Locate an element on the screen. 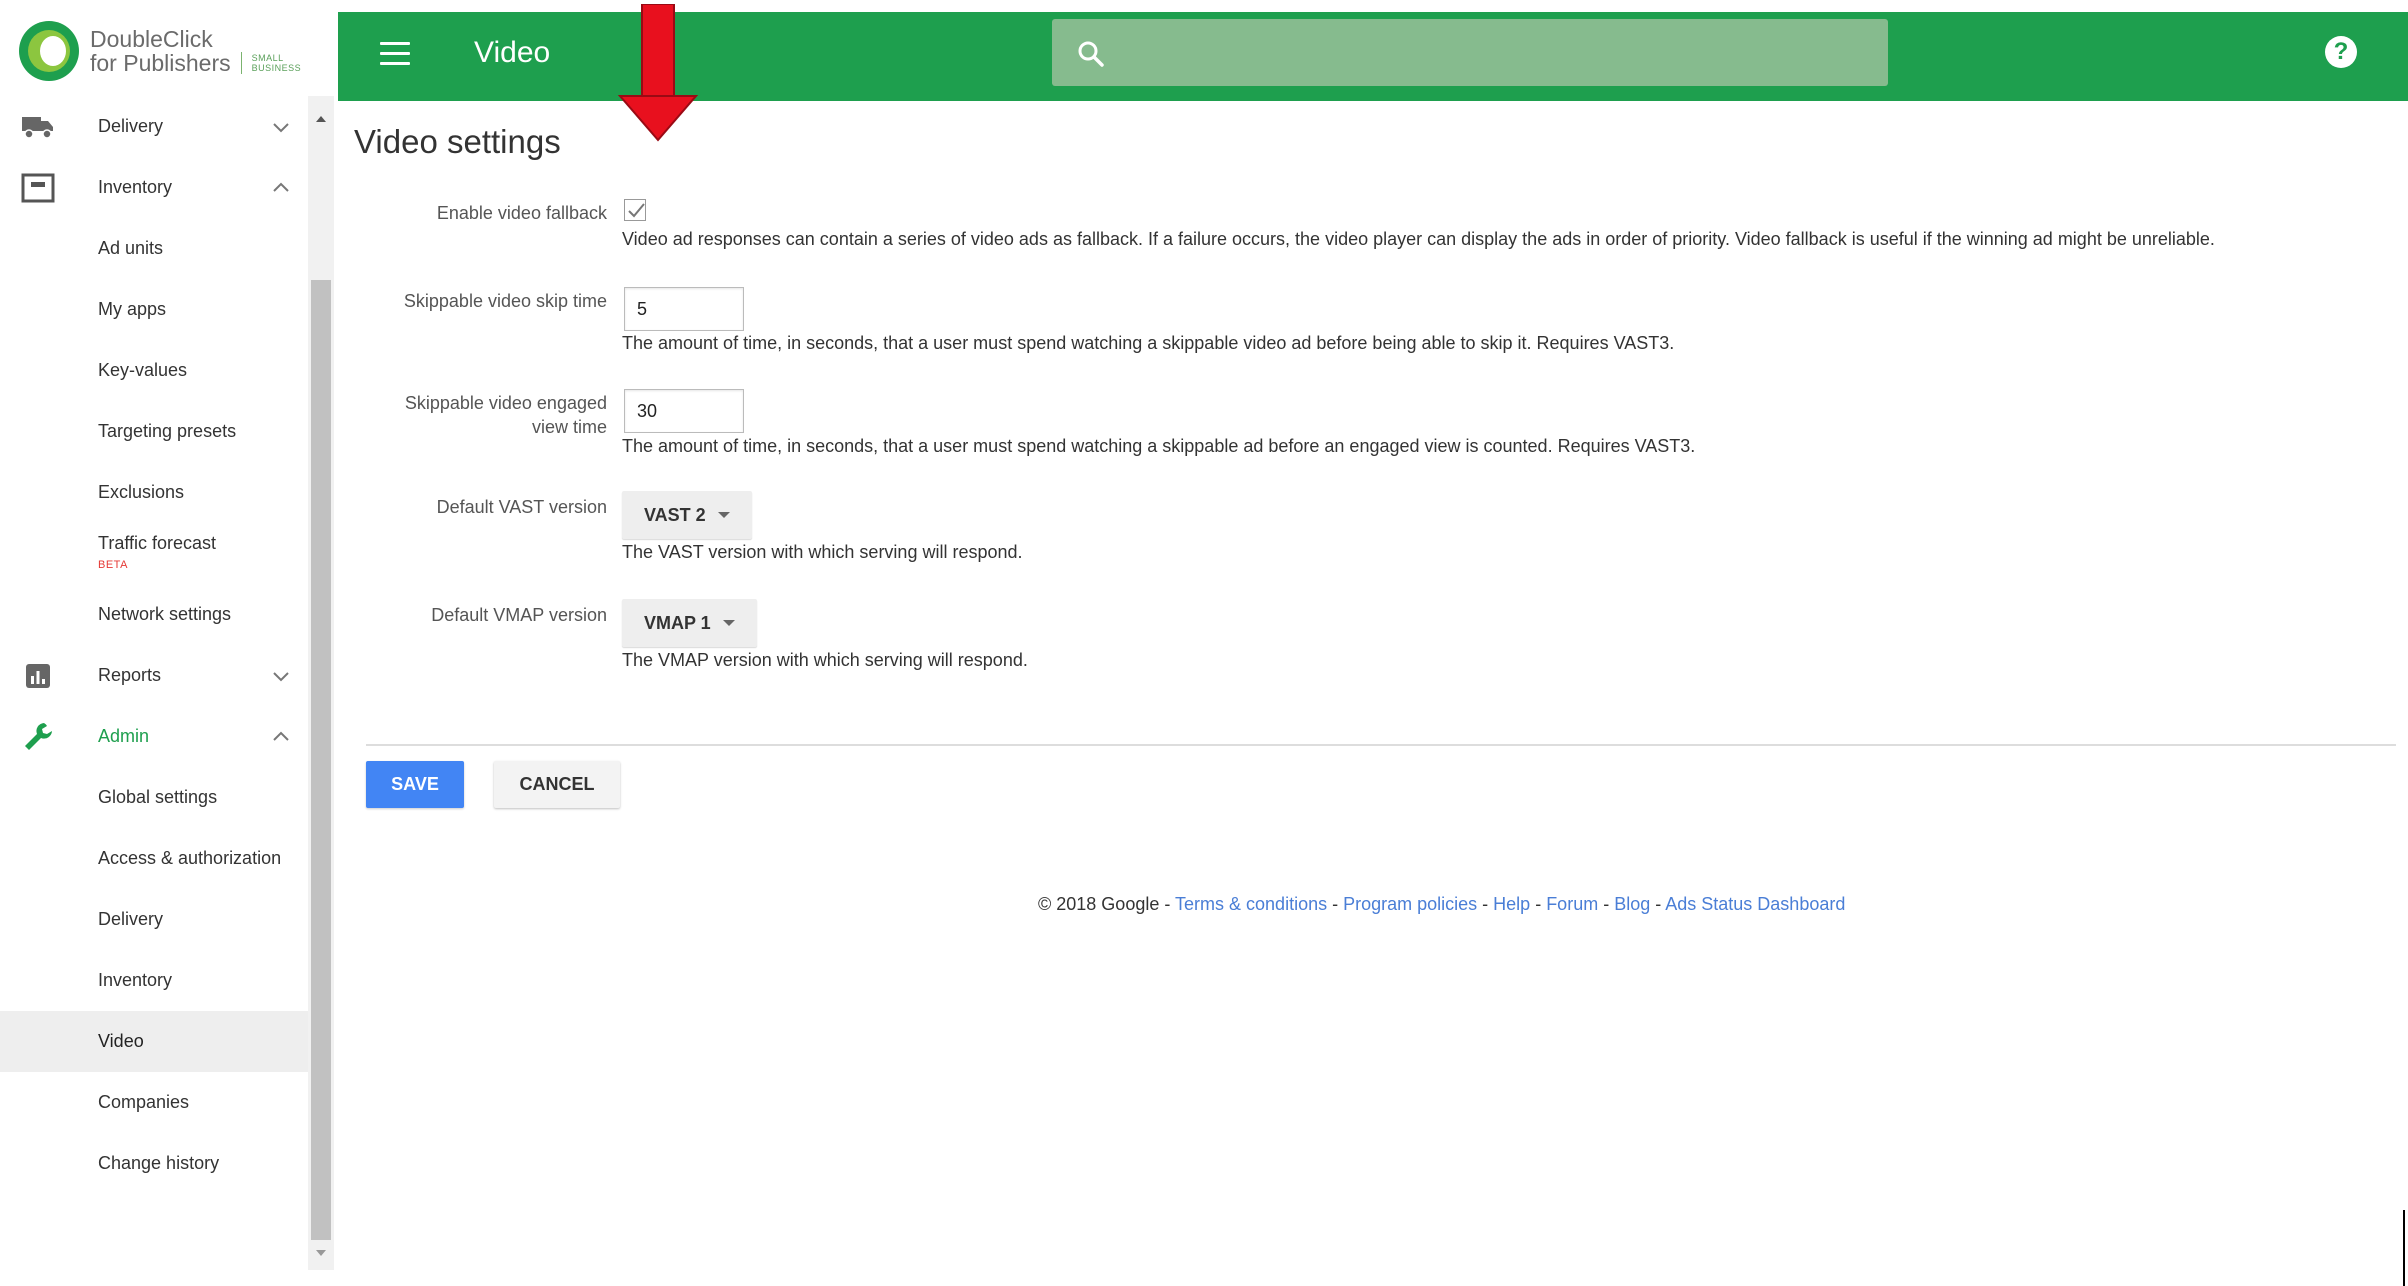 This screenshot has width=2408, height=1286. sidebar-item-admin-inventory: Inventory is located at coordinates (154, 980).